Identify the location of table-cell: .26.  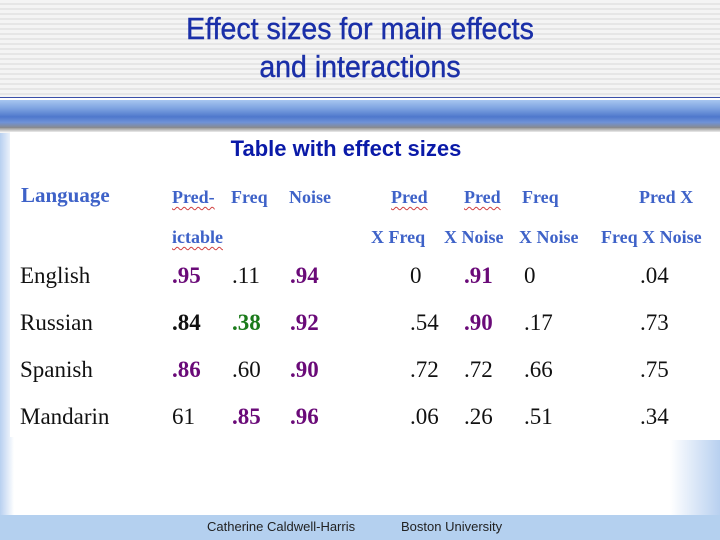
(478, 416).